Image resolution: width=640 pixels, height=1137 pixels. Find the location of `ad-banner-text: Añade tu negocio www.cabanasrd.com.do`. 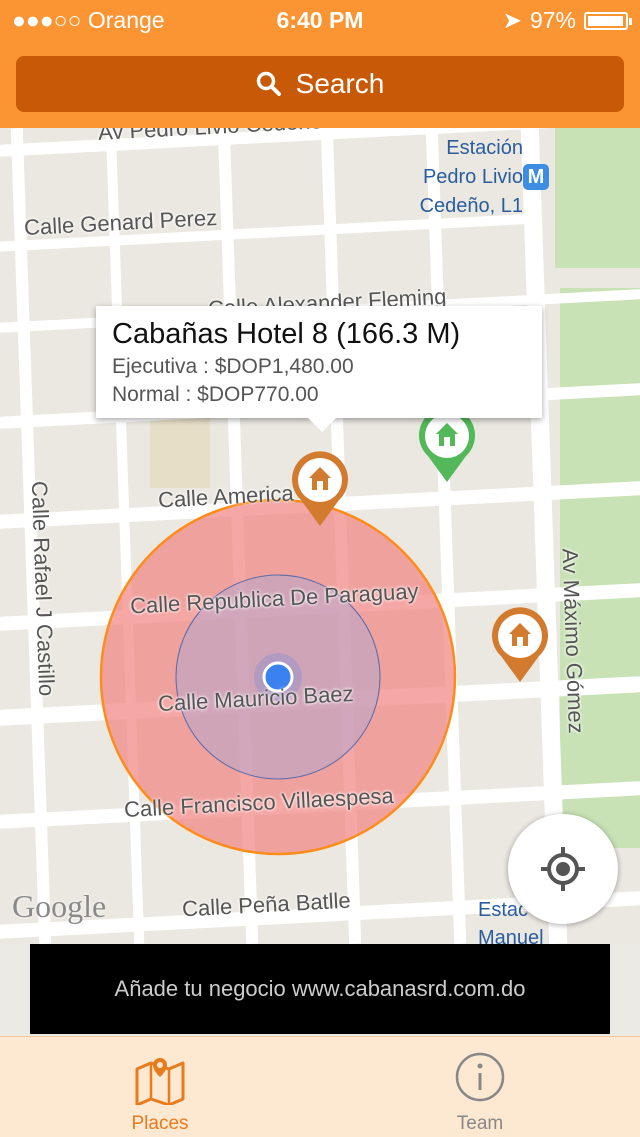

ad-banner-text: Añade tu negocio www.cabanasrd.com.do is located at coordinates (320, 988).